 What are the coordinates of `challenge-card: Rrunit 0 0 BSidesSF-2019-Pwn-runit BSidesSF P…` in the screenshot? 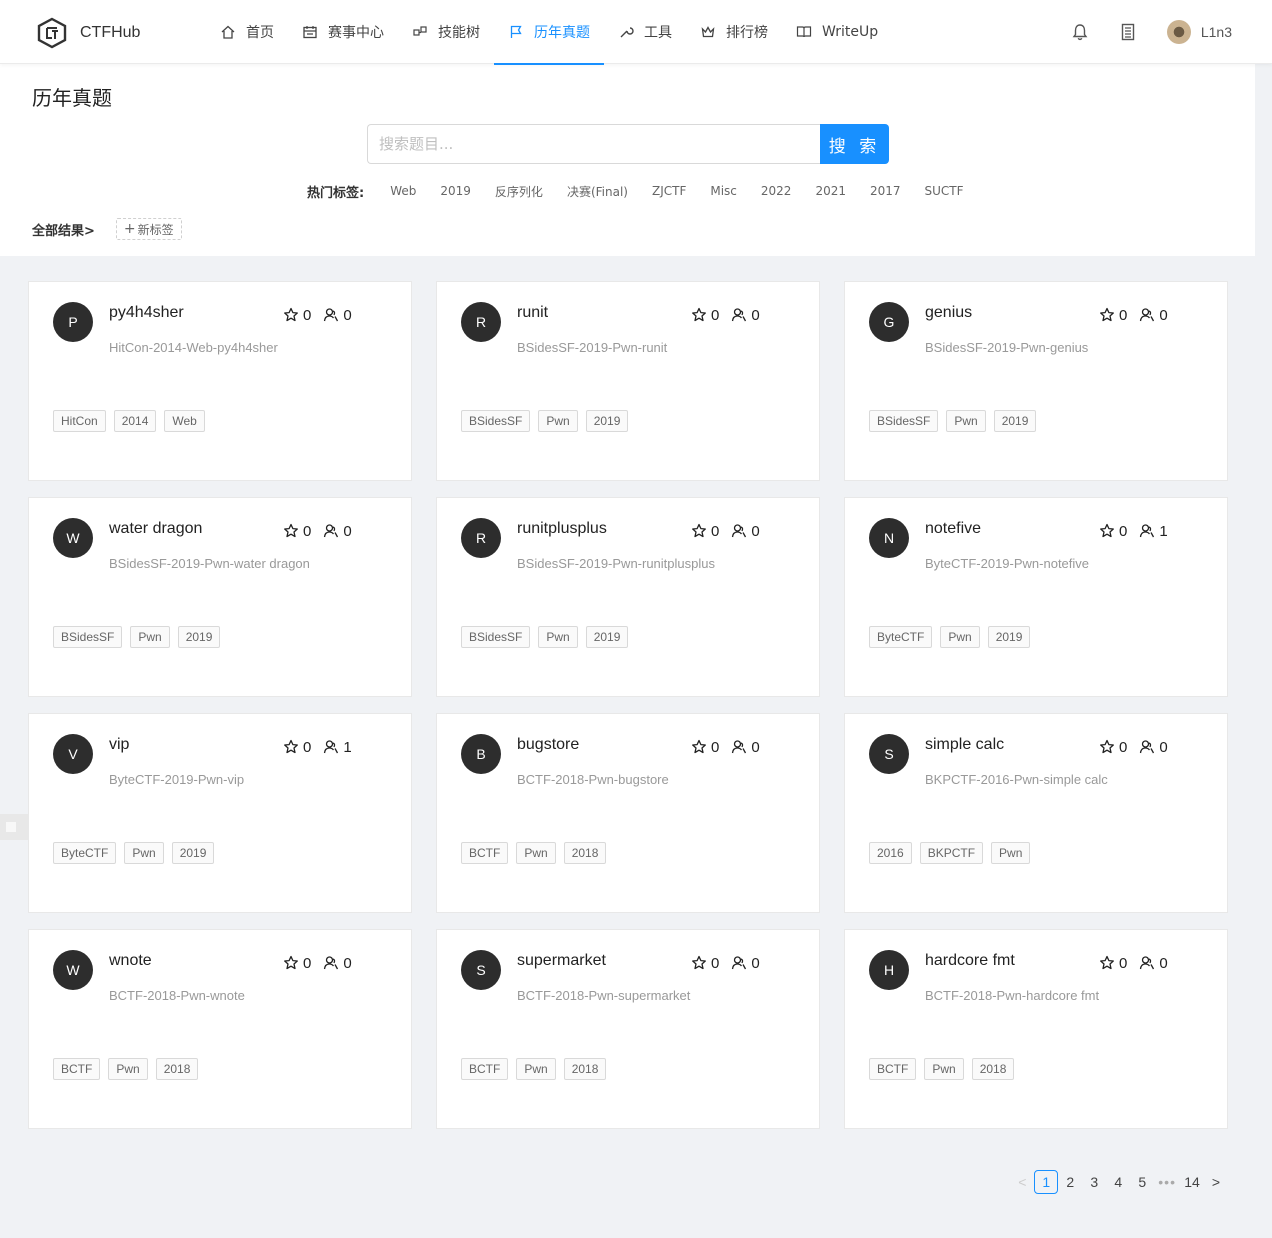 It's located at (628, 381).